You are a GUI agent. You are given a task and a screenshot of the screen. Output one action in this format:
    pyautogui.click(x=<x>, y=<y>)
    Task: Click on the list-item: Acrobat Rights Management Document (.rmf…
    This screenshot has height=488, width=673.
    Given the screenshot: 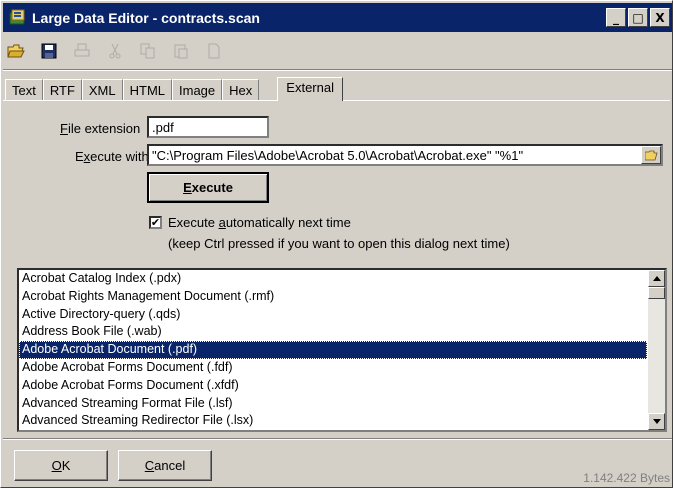 What is the action you would take?
    pyautogui.click(x=333, y=297)
    